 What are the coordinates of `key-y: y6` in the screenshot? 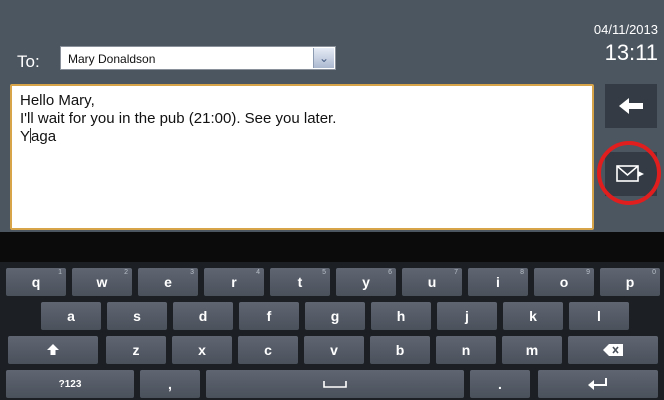 It's located at (366, 282).